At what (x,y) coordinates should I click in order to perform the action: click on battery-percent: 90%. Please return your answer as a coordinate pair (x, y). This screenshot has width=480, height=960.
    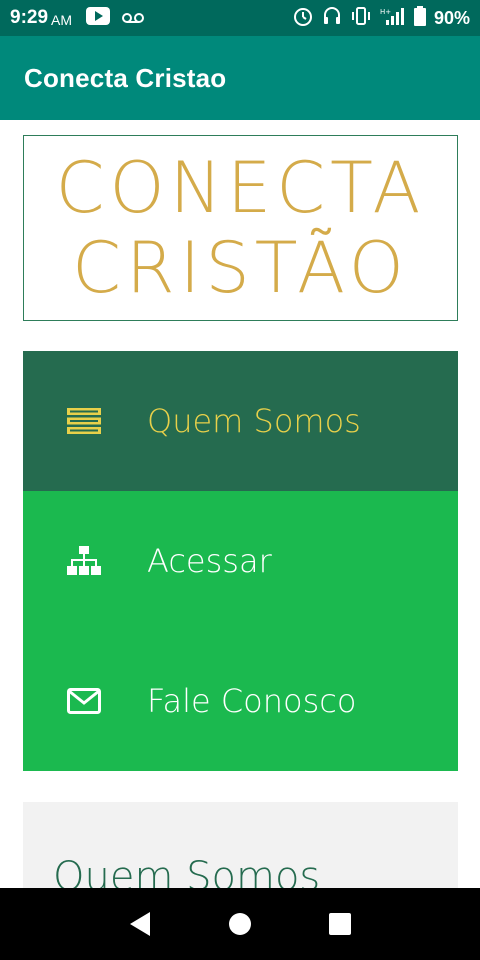
    Looking at the image, I should click on (451, 17).